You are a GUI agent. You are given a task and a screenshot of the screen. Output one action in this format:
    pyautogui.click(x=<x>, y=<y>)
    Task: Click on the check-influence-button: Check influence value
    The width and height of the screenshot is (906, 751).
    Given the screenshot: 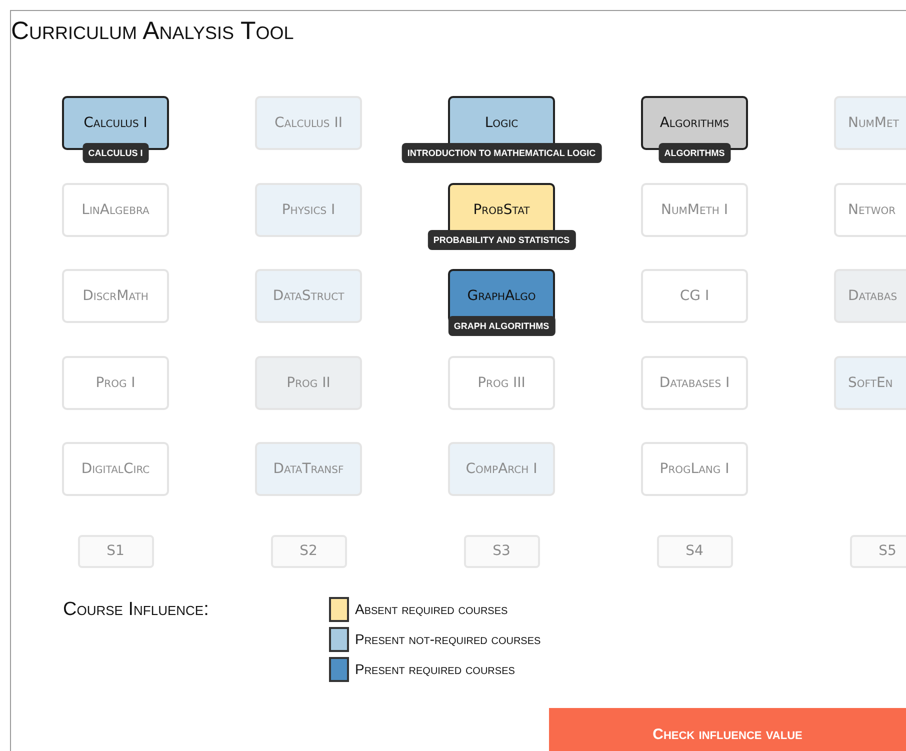 What is the action you would take?
    pyautogui.click(x=727, y=729)
    